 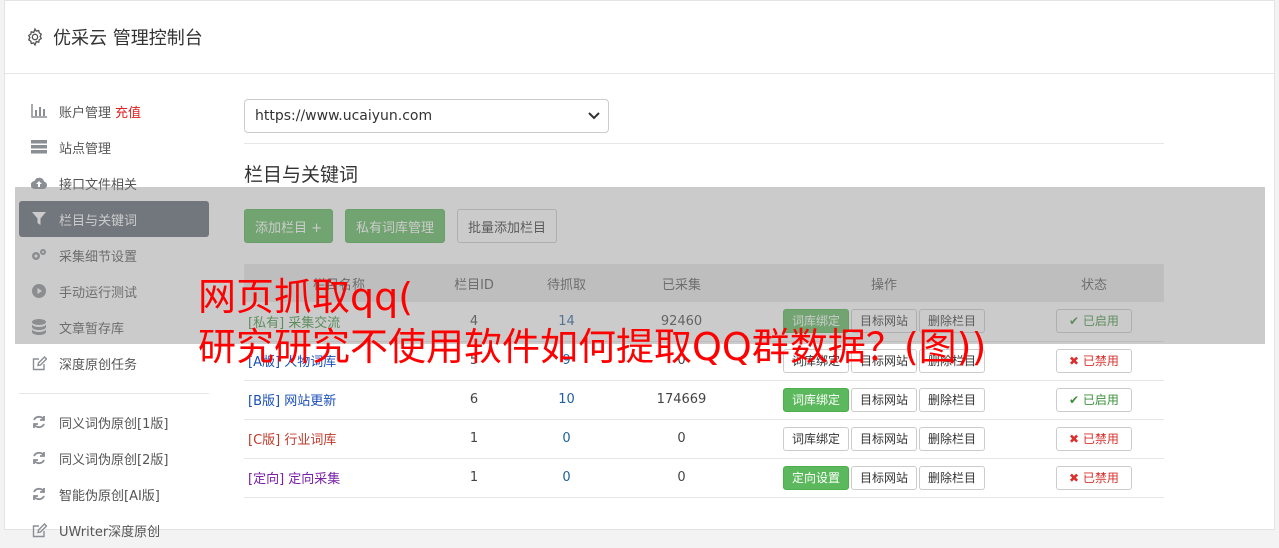 What do you see at coordinates (339, 400) in the screenshot?
I see `cell-name: [B版] 网站更新` at bounding box center [339, 400].